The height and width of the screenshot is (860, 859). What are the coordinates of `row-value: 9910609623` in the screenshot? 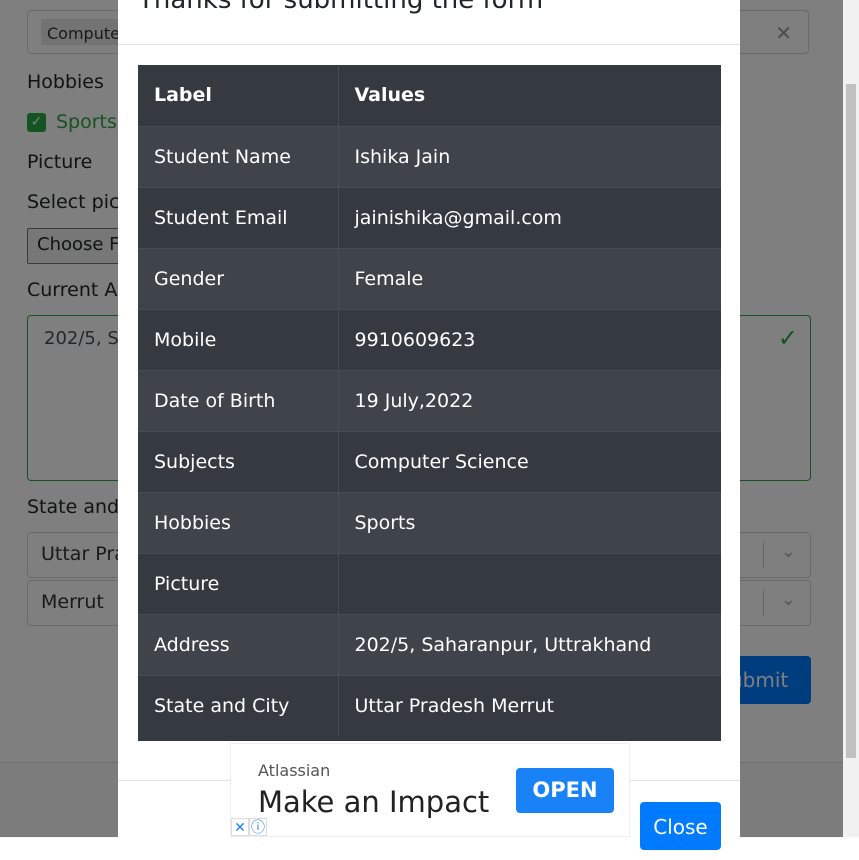 It's located at (529, 339).